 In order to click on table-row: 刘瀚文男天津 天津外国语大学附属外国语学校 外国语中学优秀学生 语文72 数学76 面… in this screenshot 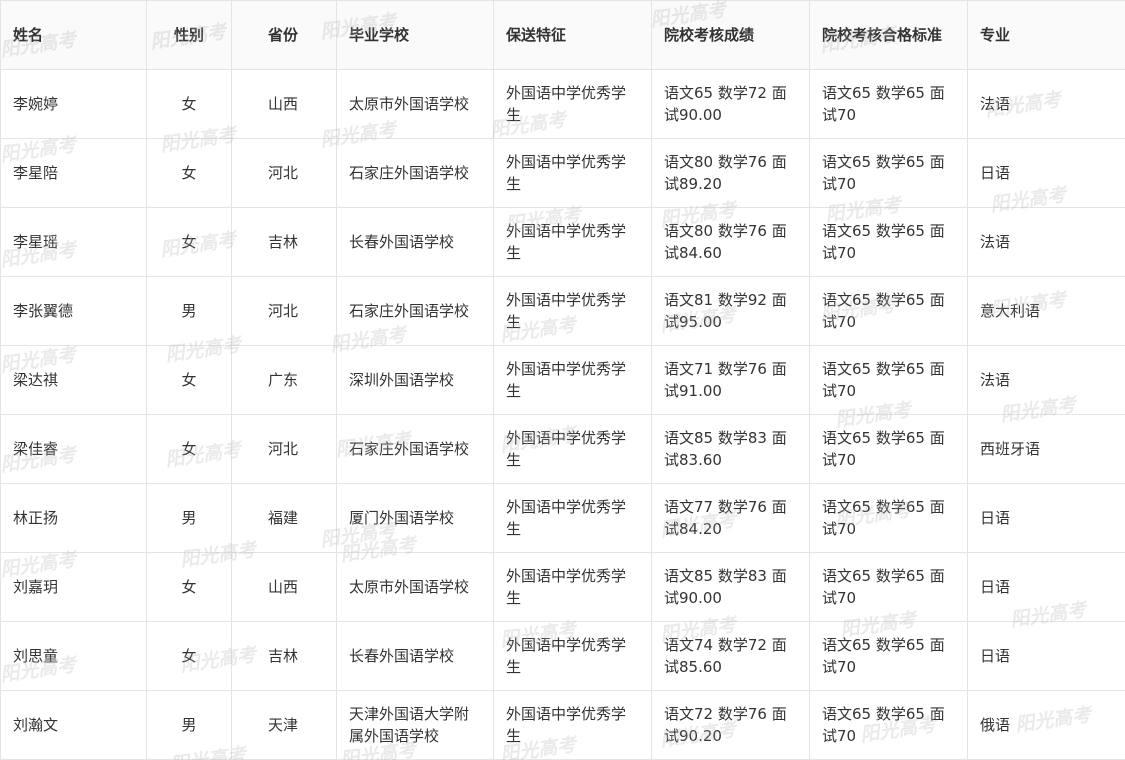, I will do `click(562, 725)`.